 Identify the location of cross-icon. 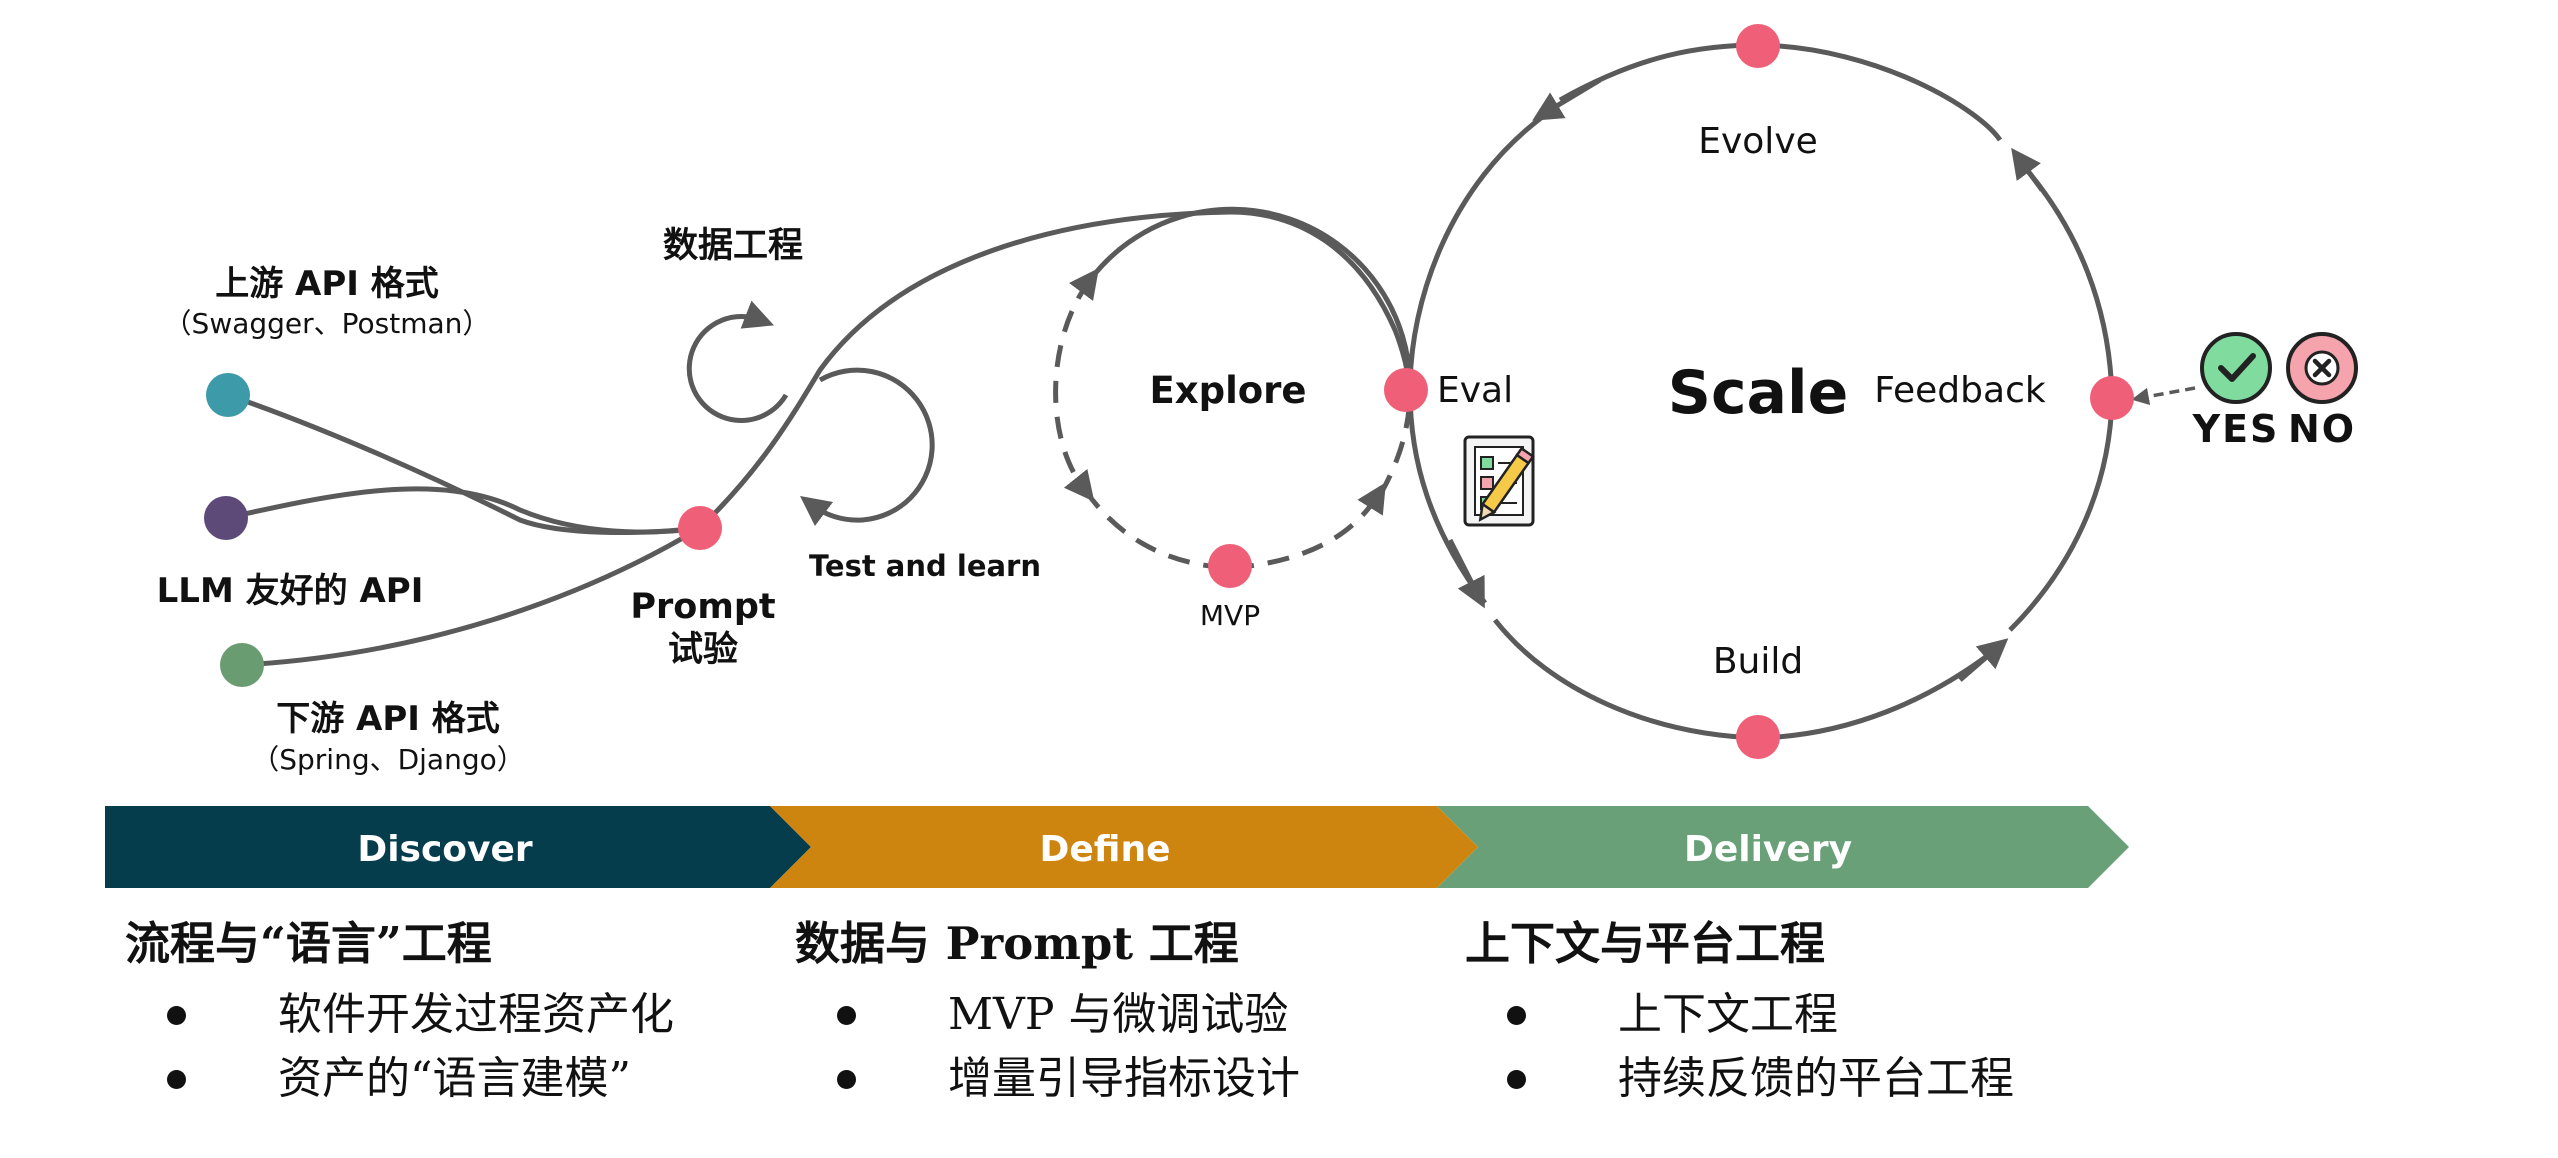
(2322, 368).